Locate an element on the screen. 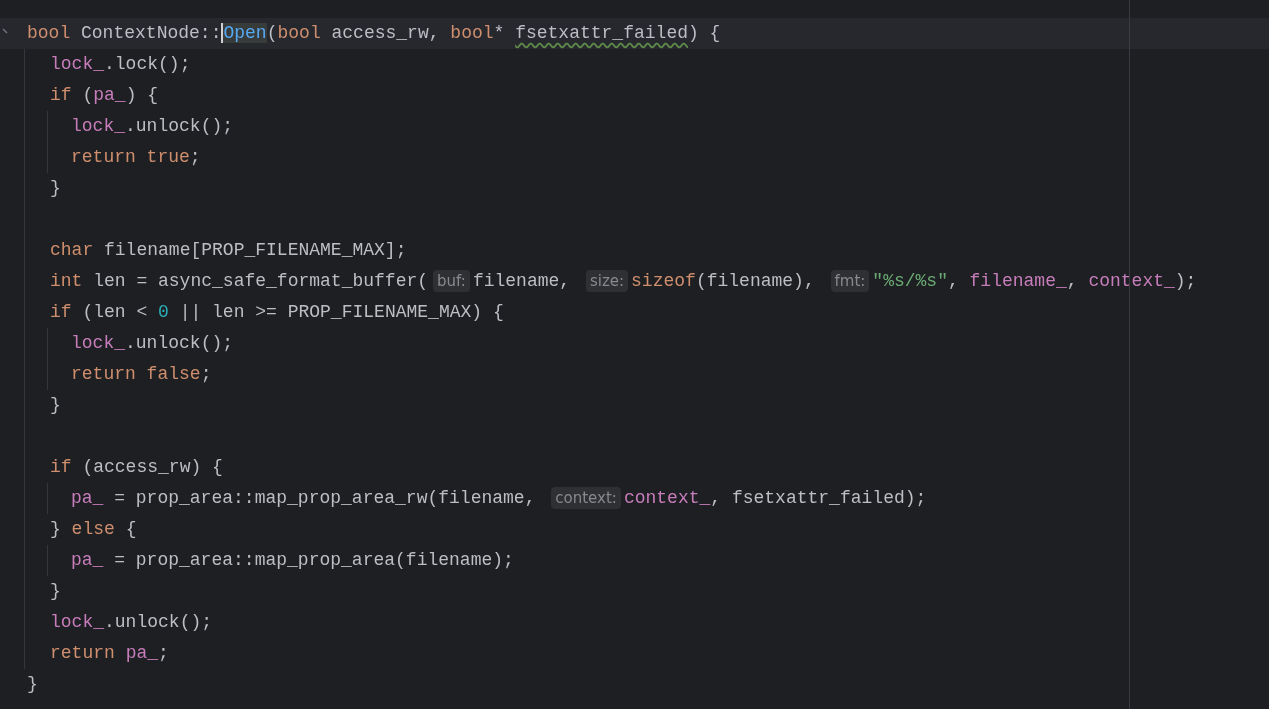 The height and width of the screenshot is (709, 1269). code-line: pa_ = prop_area::map_prop_area_rw(filename, context: context_, fsetxattr_failed); is located at coordinates (499, 498).